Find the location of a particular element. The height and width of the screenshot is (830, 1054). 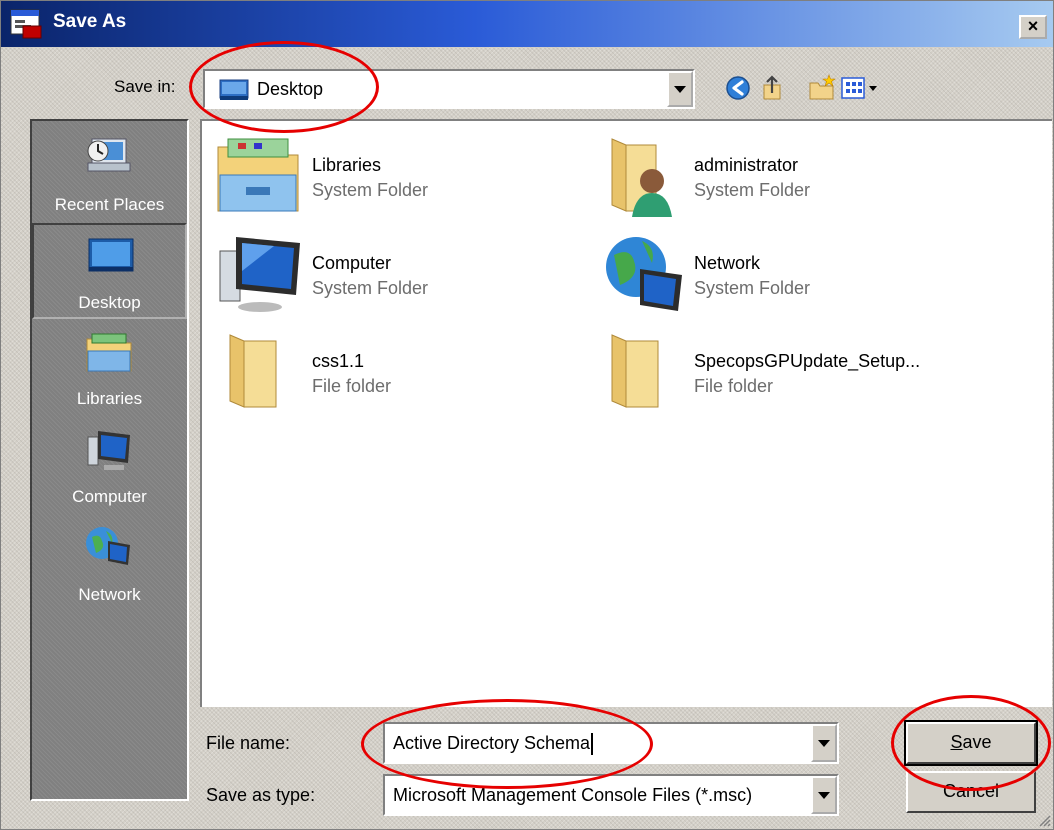

place-desktop: Desktop is located at coordinates (109, 271).